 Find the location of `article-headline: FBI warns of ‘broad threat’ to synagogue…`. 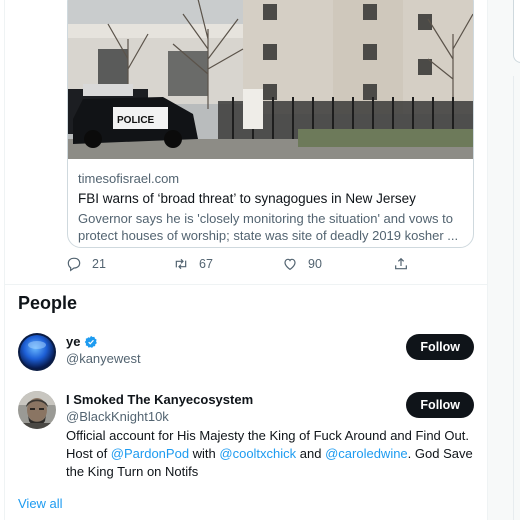

article-headline: FBI warns of ‘broad threat’ to synagogue… is located at coordinates (247, 198).